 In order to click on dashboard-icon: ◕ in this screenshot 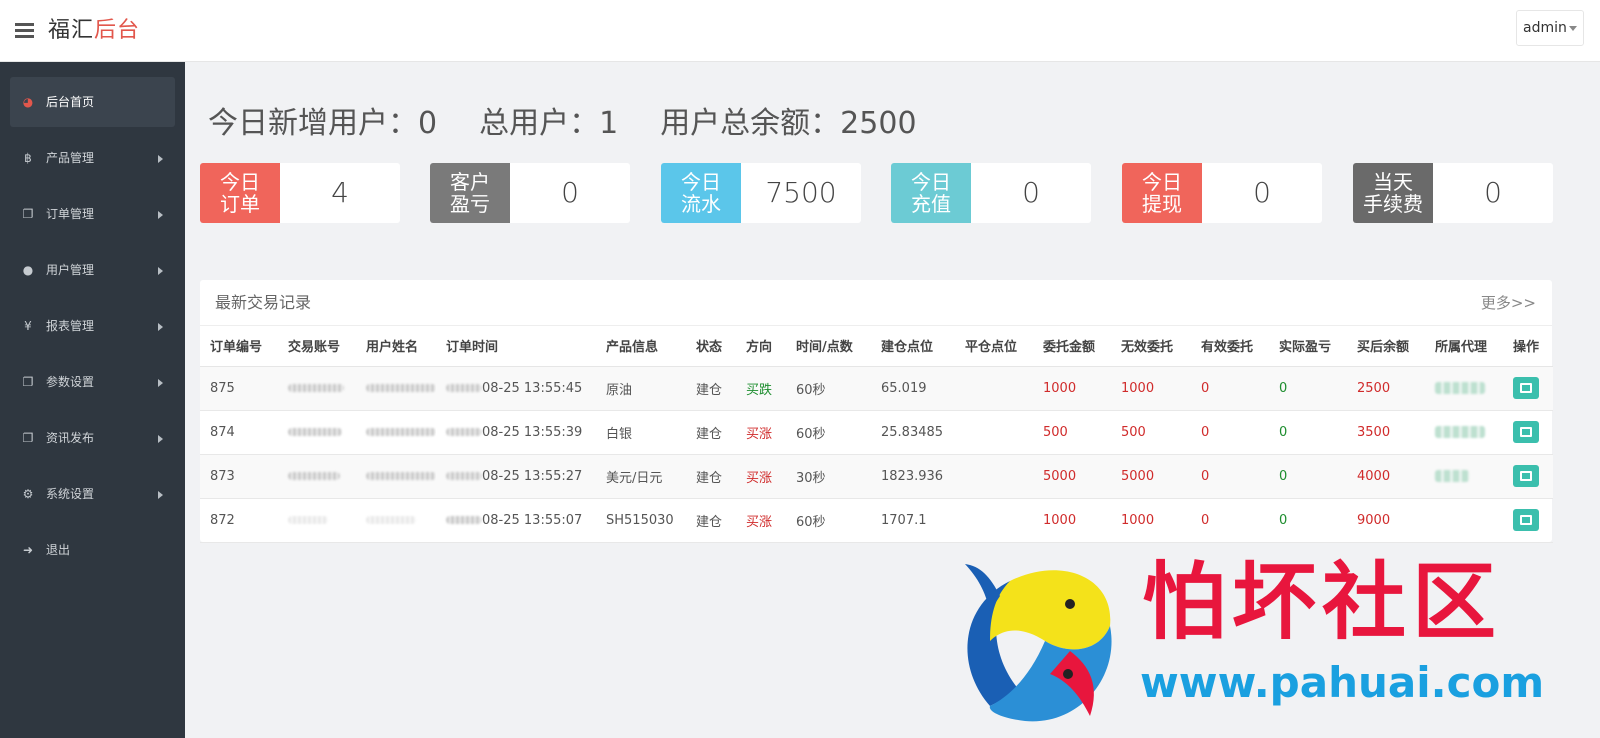, I will do `click(28, 102)`.